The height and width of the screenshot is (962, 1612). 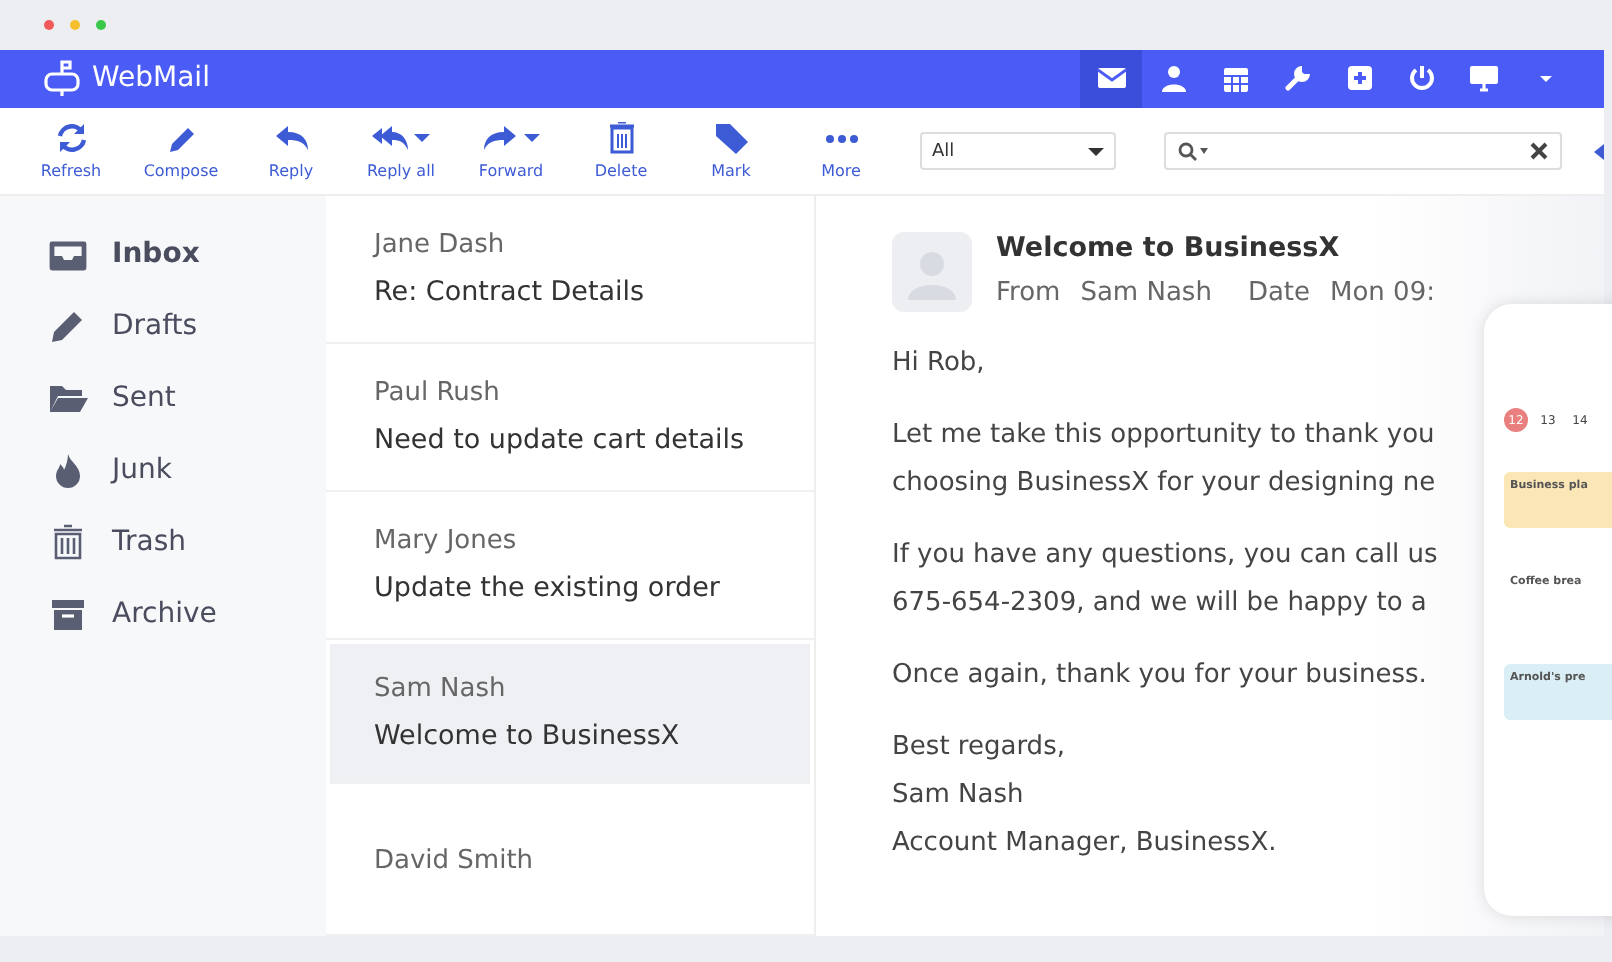 I want to click on folder-item: Sent, so click(x=163, y=398).